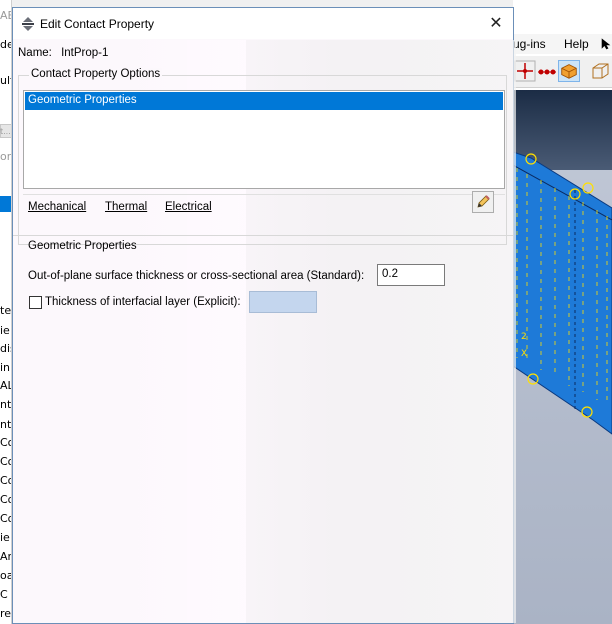 This screenshot has width=612, height=624. Describe the element at coordinates (411, 275) in the screenshot. I see `thickness-input: 0.2` at that location.